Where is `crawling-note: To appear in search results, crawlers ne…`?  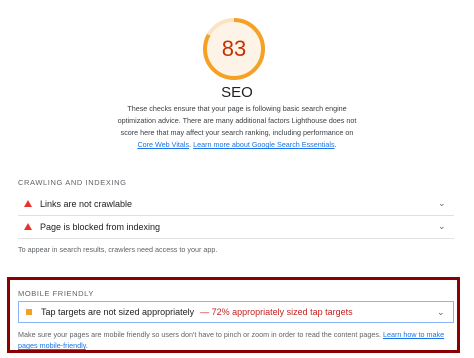
crawling-note: To appear in search results, crawlers ne… is located at coordinates (118, 249).